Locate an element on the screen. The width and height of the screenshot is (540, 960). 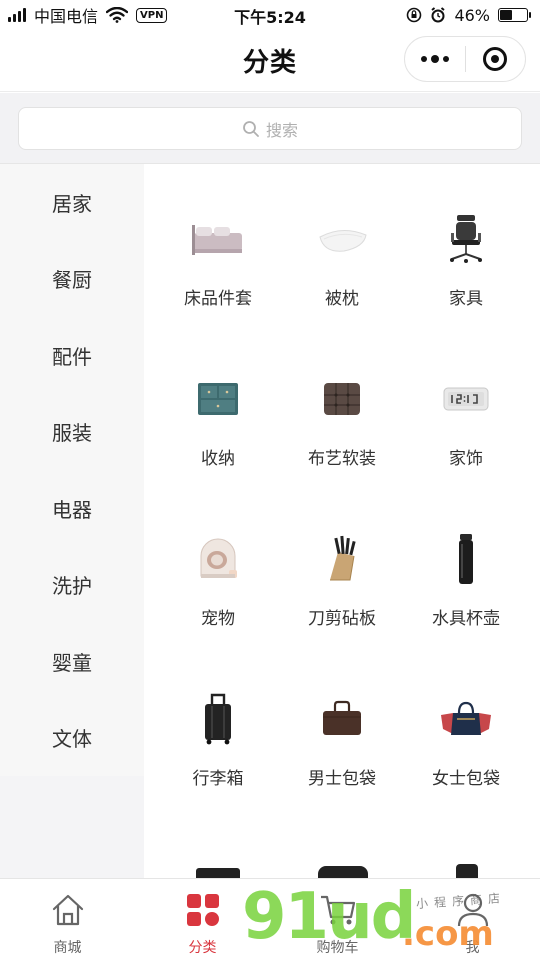
storage-drawer-icon is located at coordinates (218, 399).